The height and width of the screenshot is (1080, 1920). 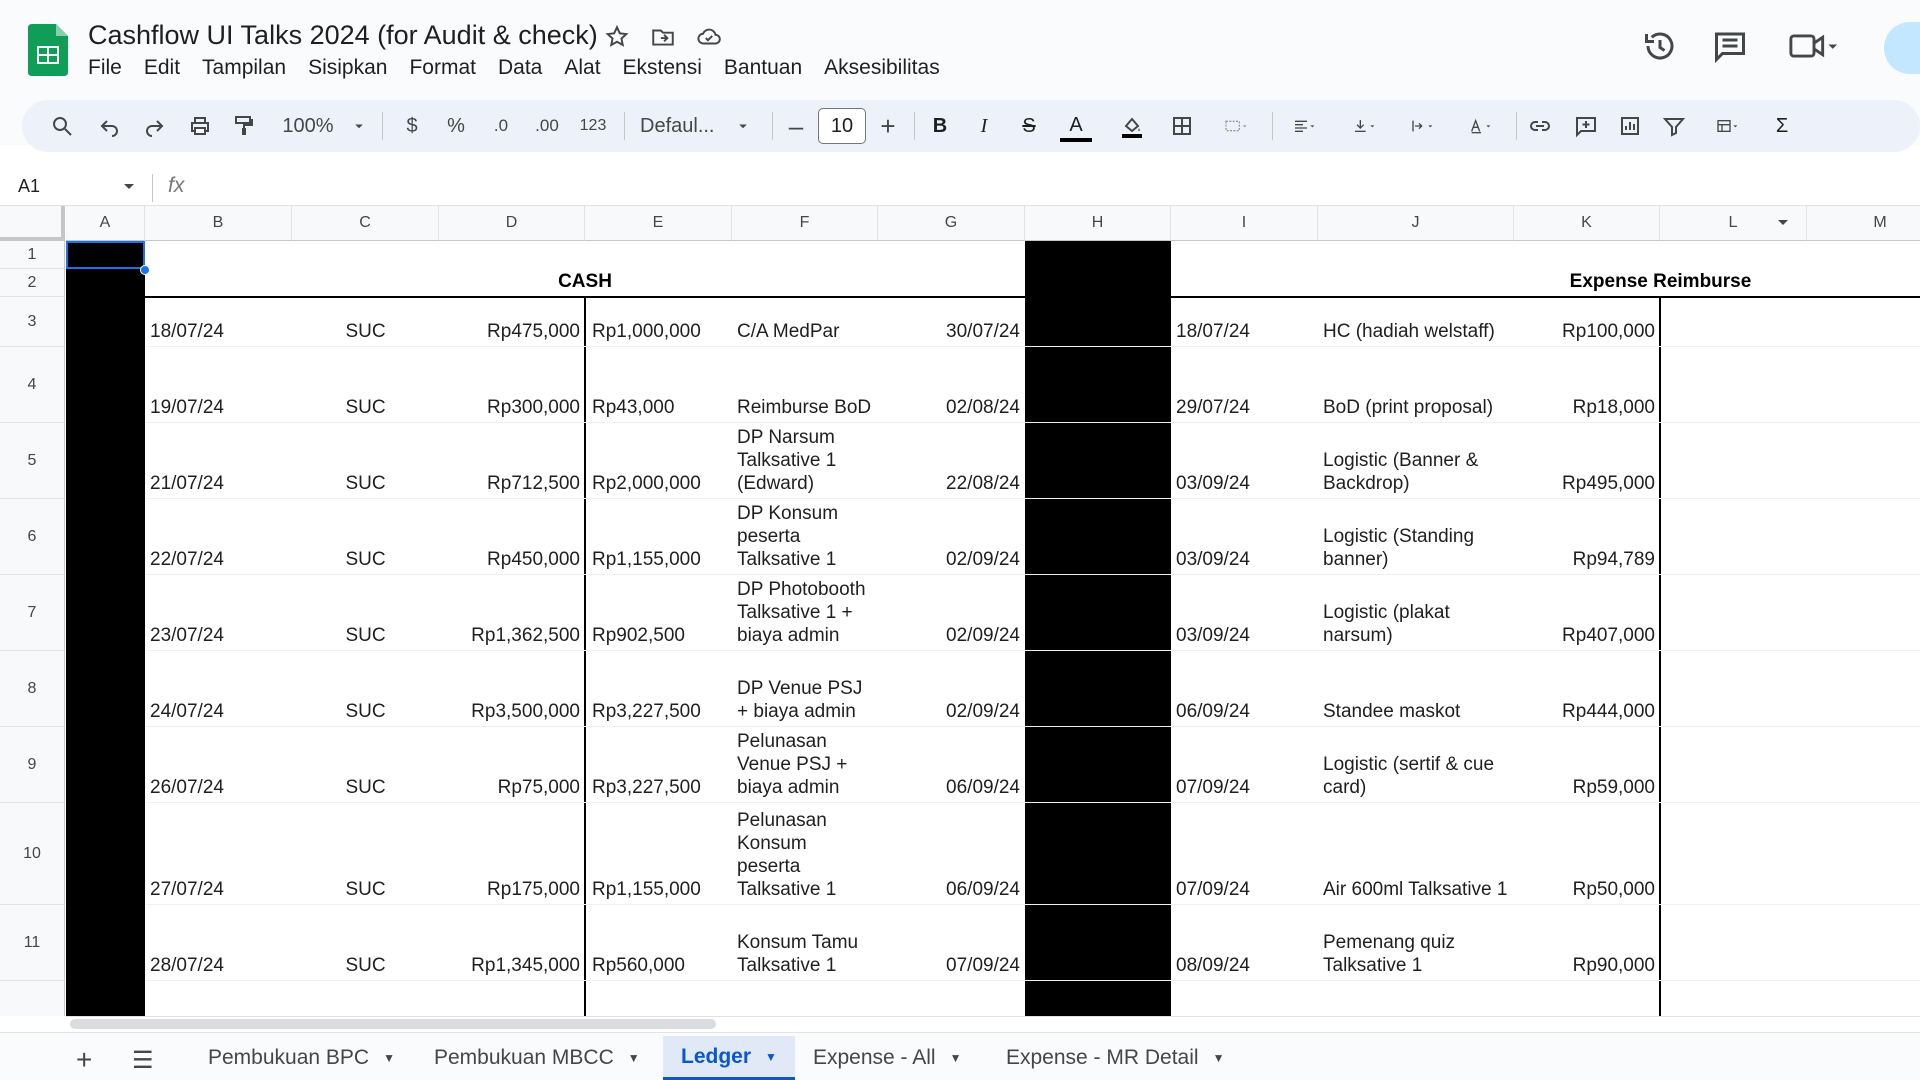 I want to click on borders-icon, so click(x=1182, y=126).